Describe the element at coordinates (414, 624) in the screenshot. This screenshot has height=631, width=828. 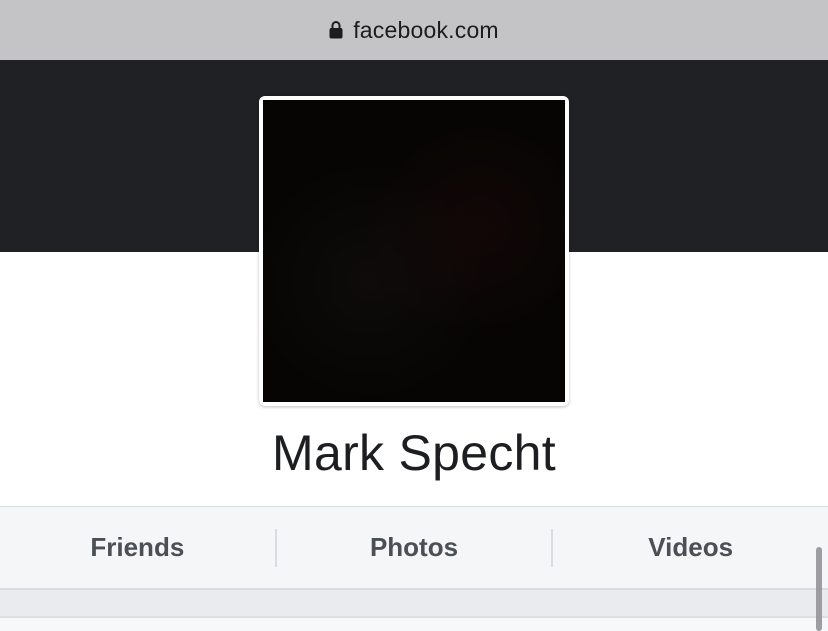
I see `next-section-top` at that location.